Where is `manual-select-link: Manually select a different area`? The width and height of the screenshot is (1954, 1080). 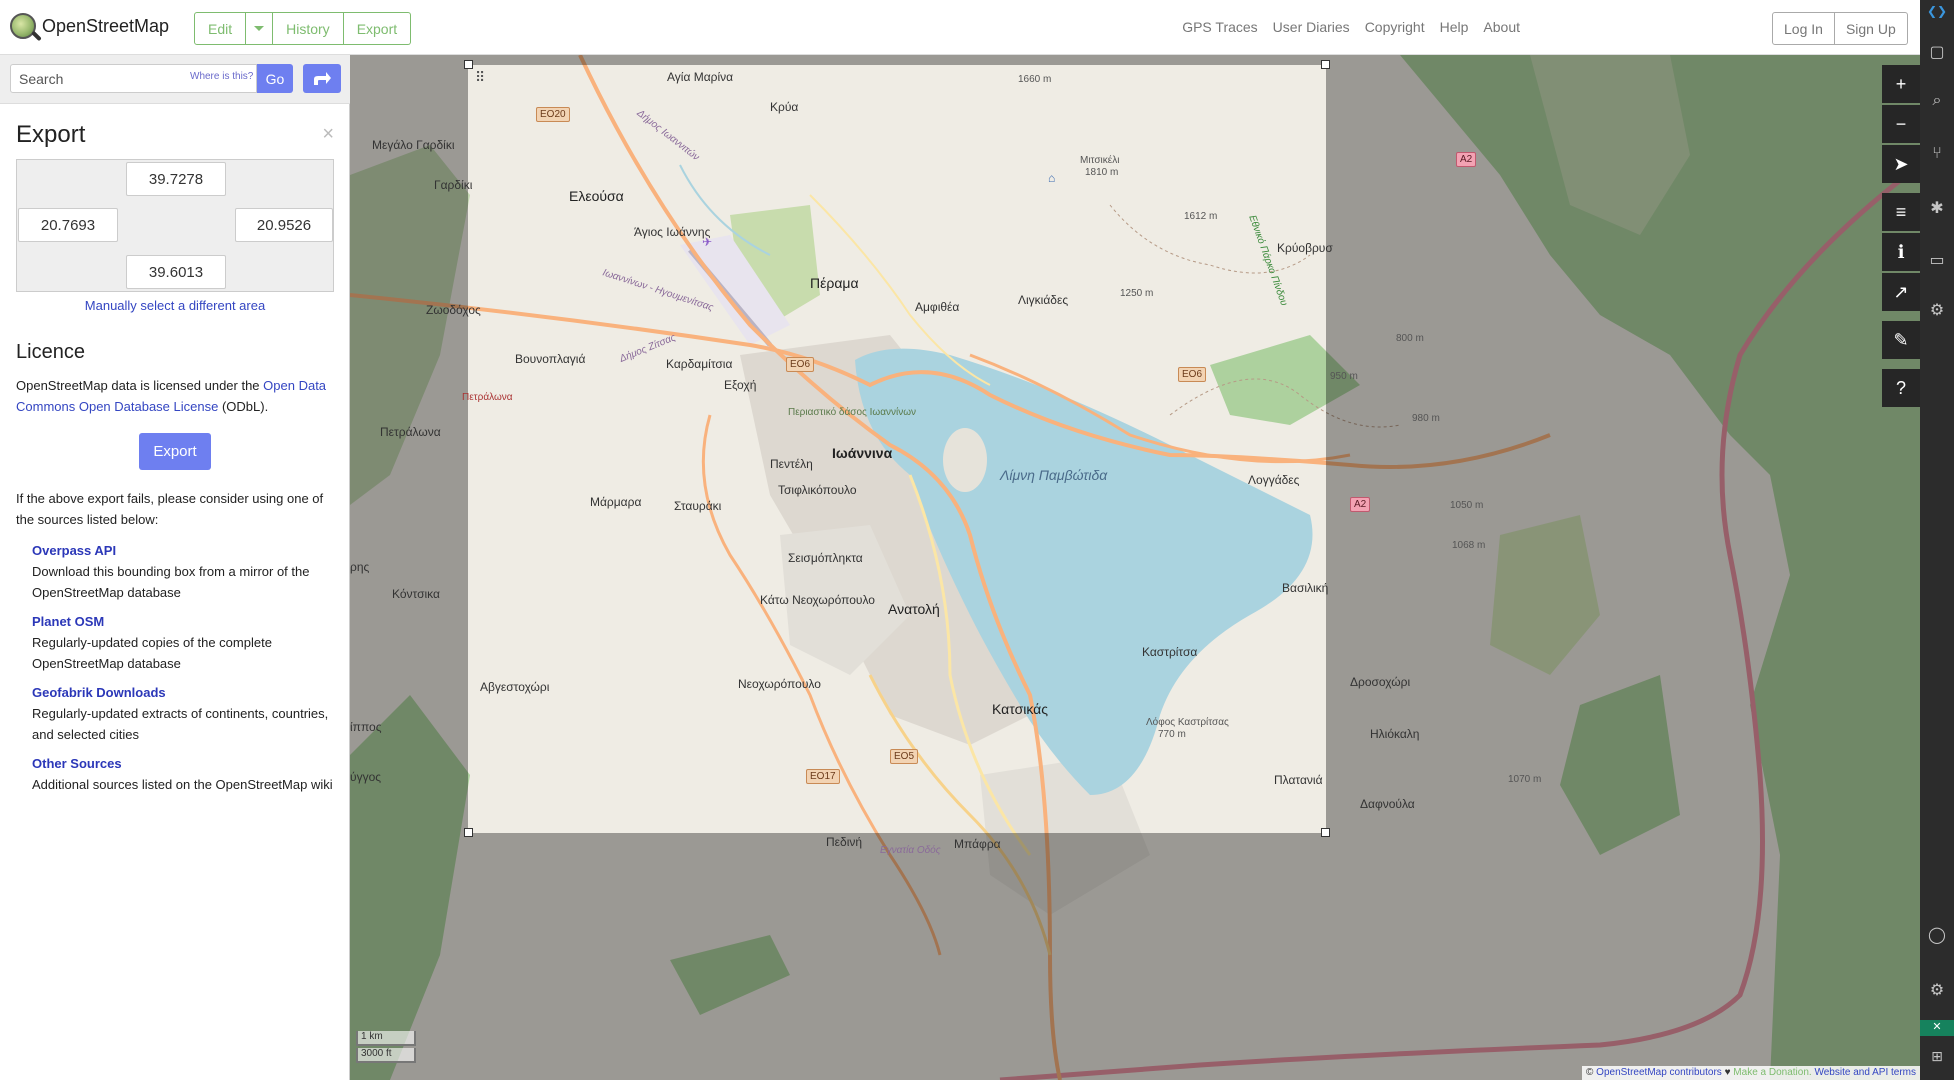 manual-select-link: Manually select a different area is located at coordinates (175, 305).